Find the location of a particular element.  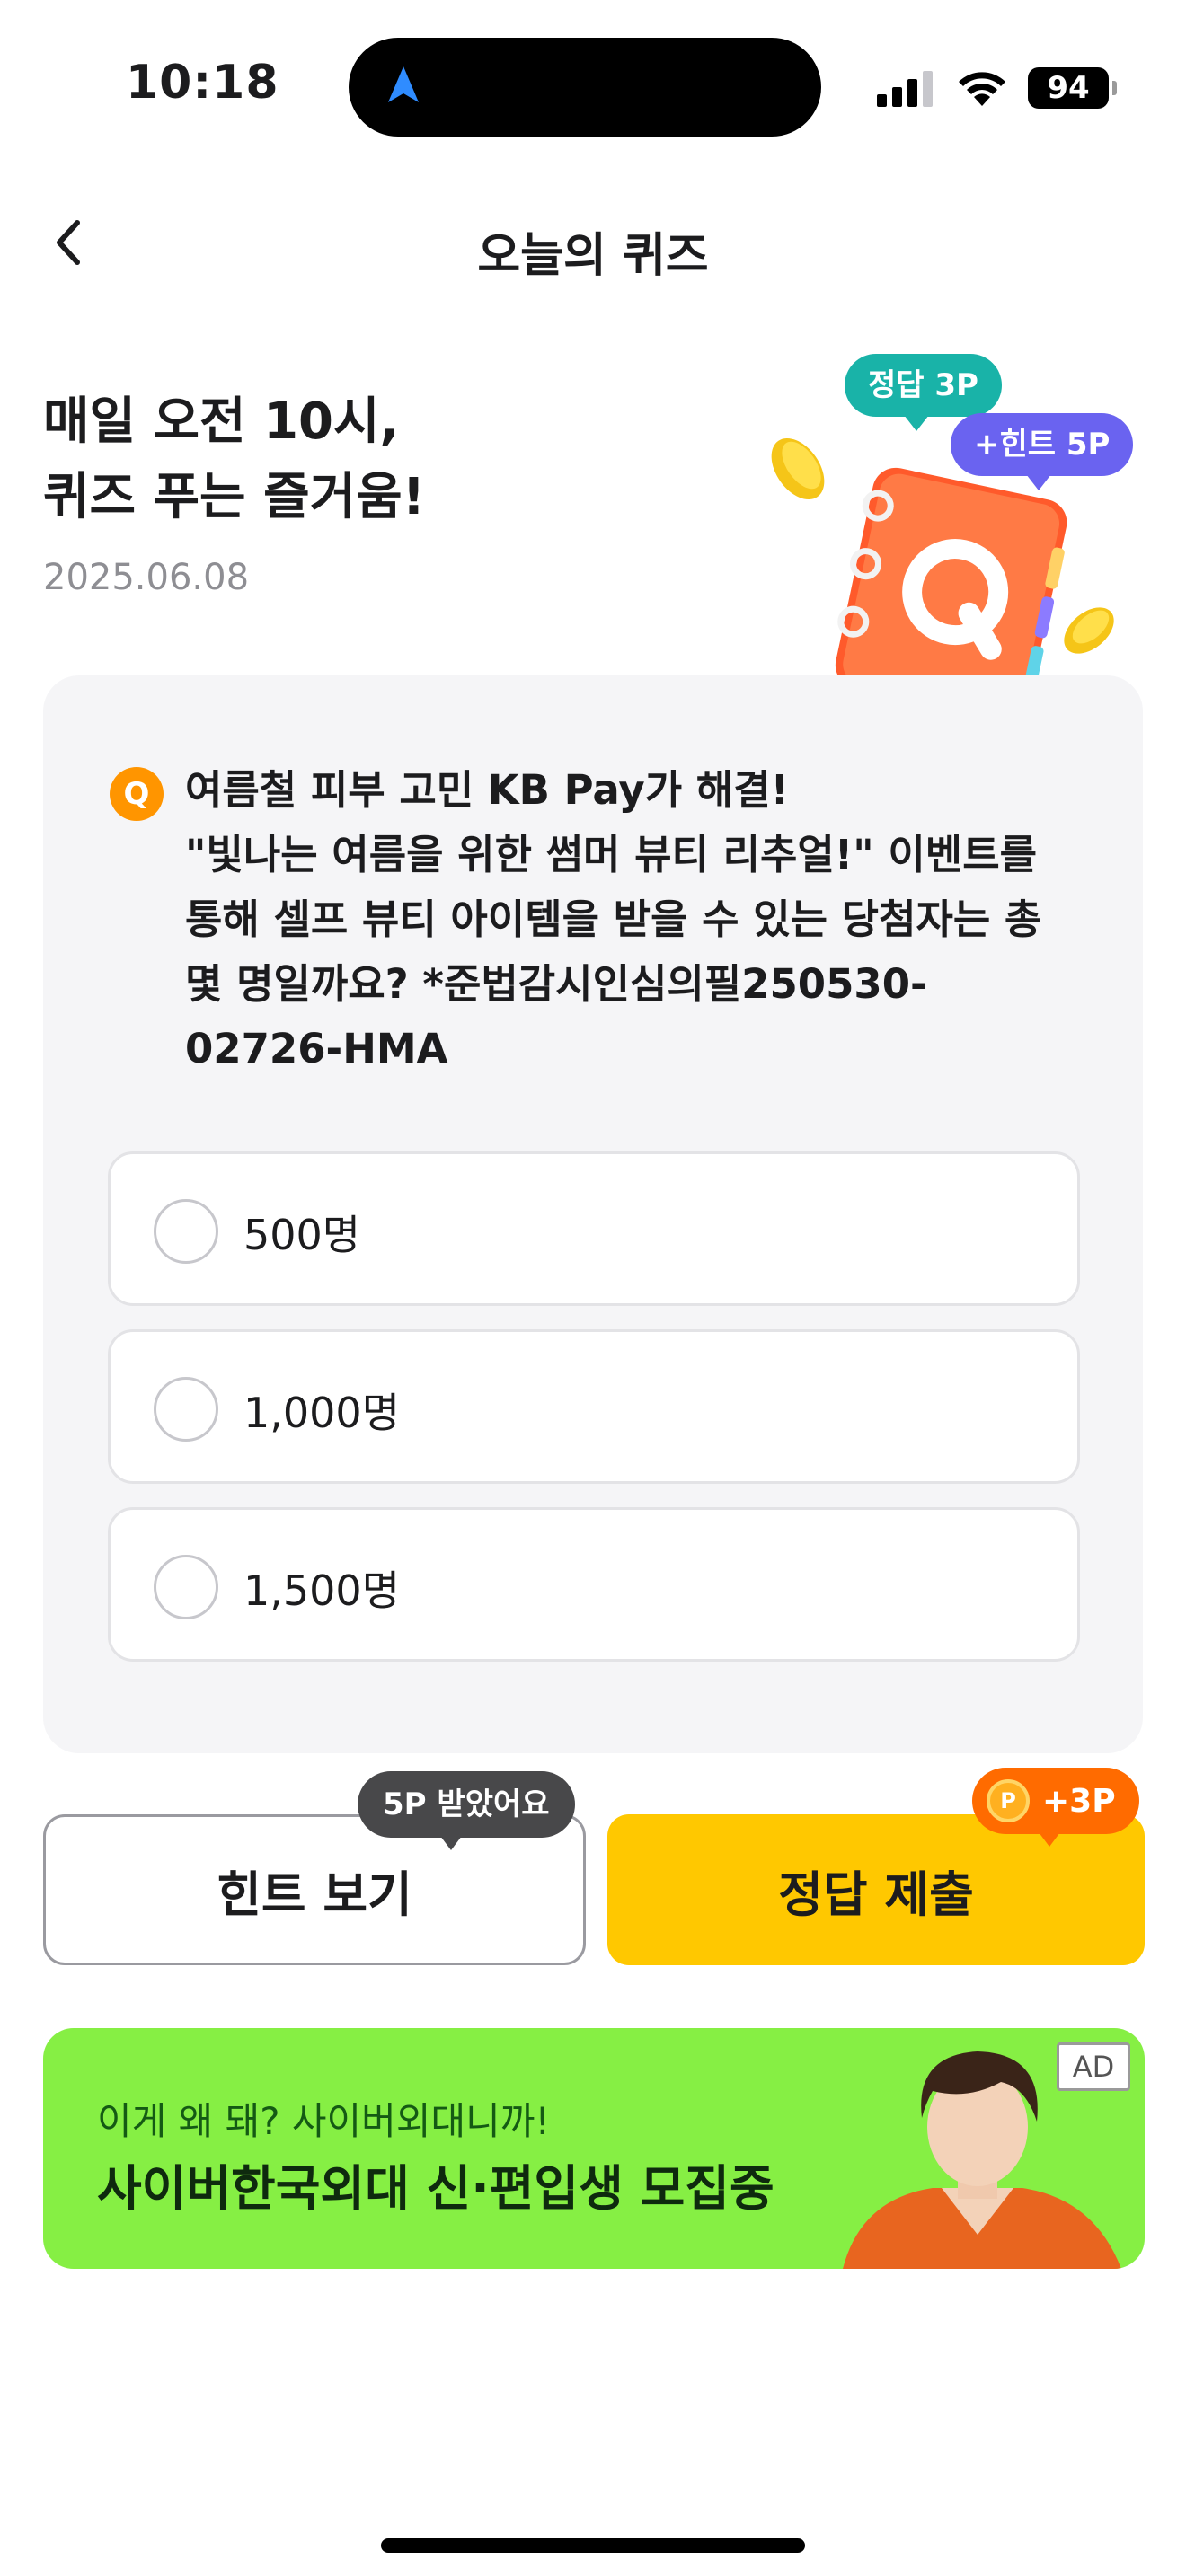

hero-title: 매일 오전 10시, 퀴즈 푸는 즐거움! is located at coordinates (234, 459).